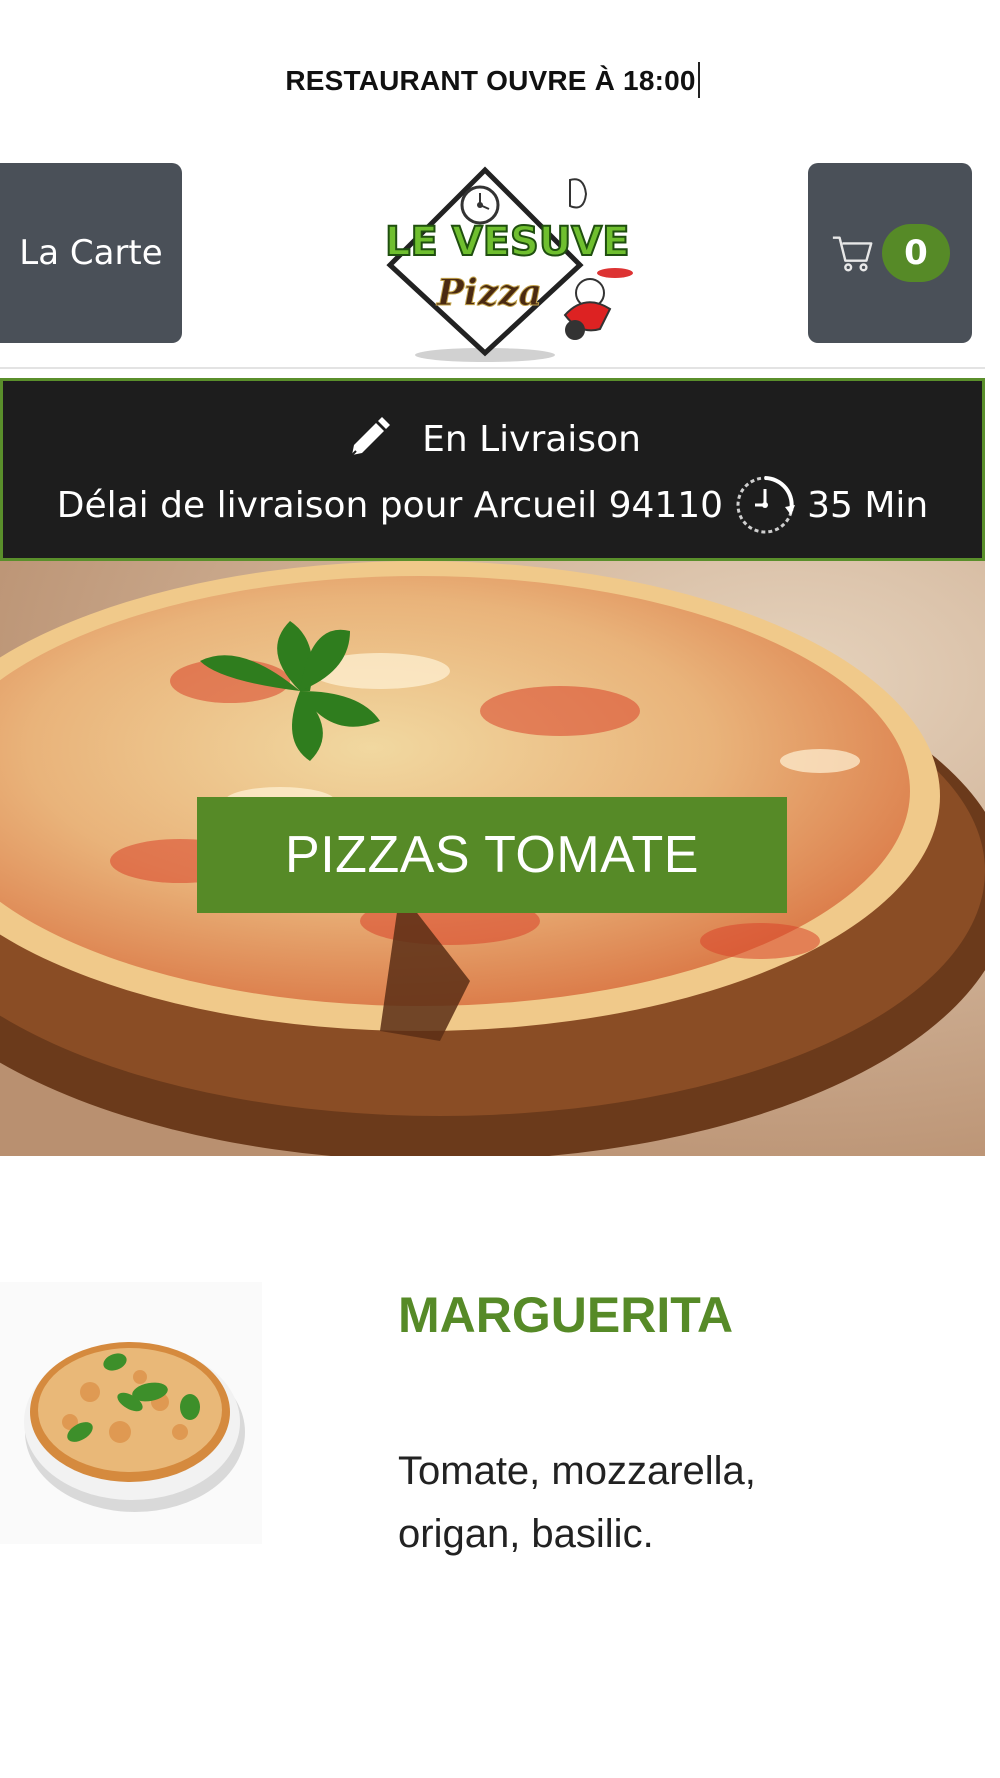 The image size is (1000, 1778). I want to click on logo-graphic: LE VESUVE Pizza, so click(508, 264).